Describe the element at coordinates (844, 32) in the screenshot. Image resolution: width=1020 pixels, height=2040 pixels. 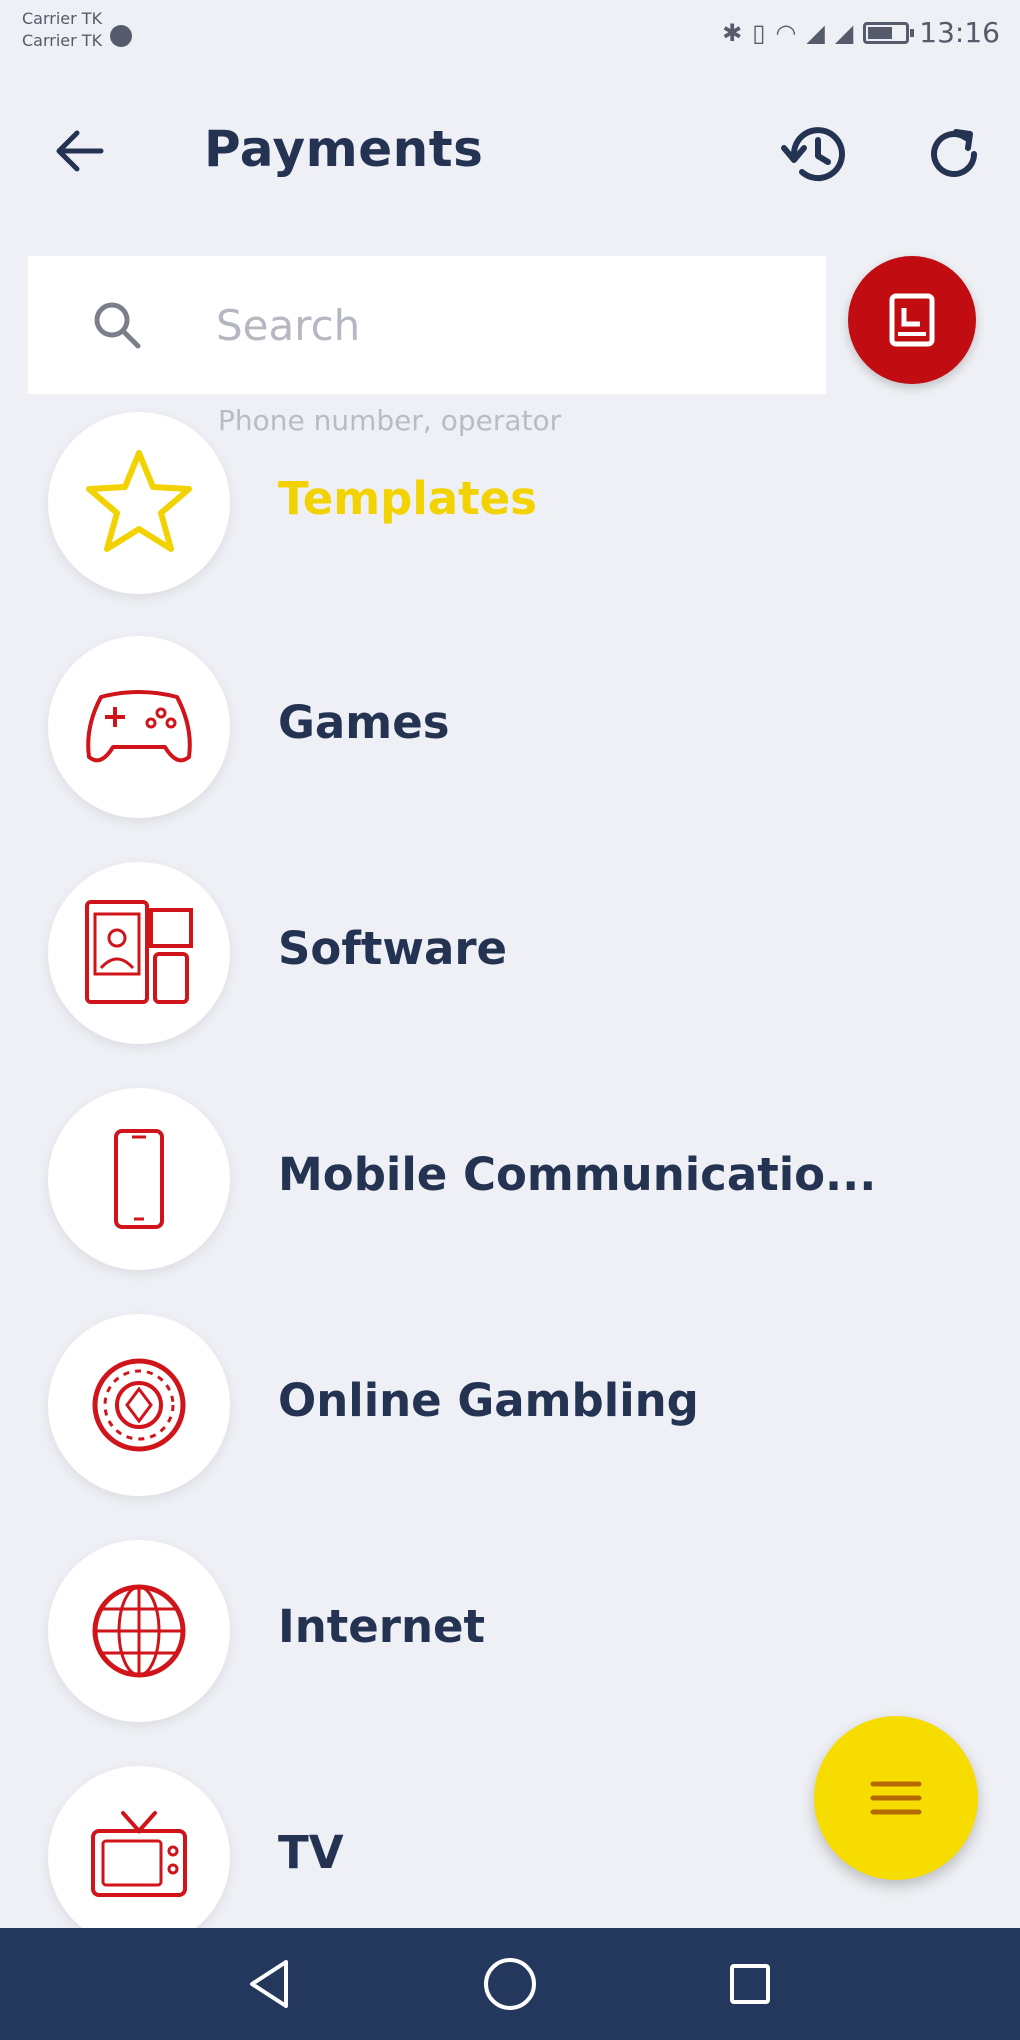
I see `signal-2-icon: ◢` at that location.